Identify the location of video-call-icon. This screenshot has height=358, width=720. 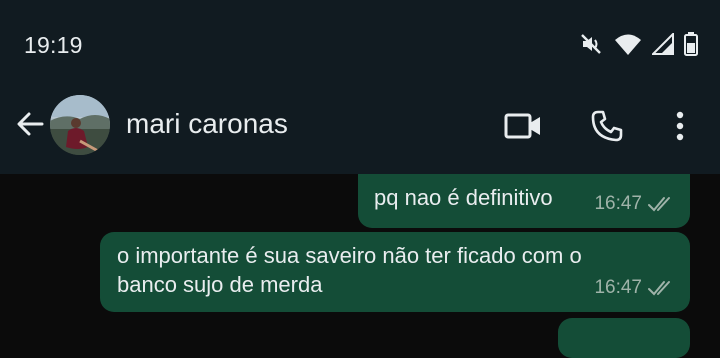
(522, 126).